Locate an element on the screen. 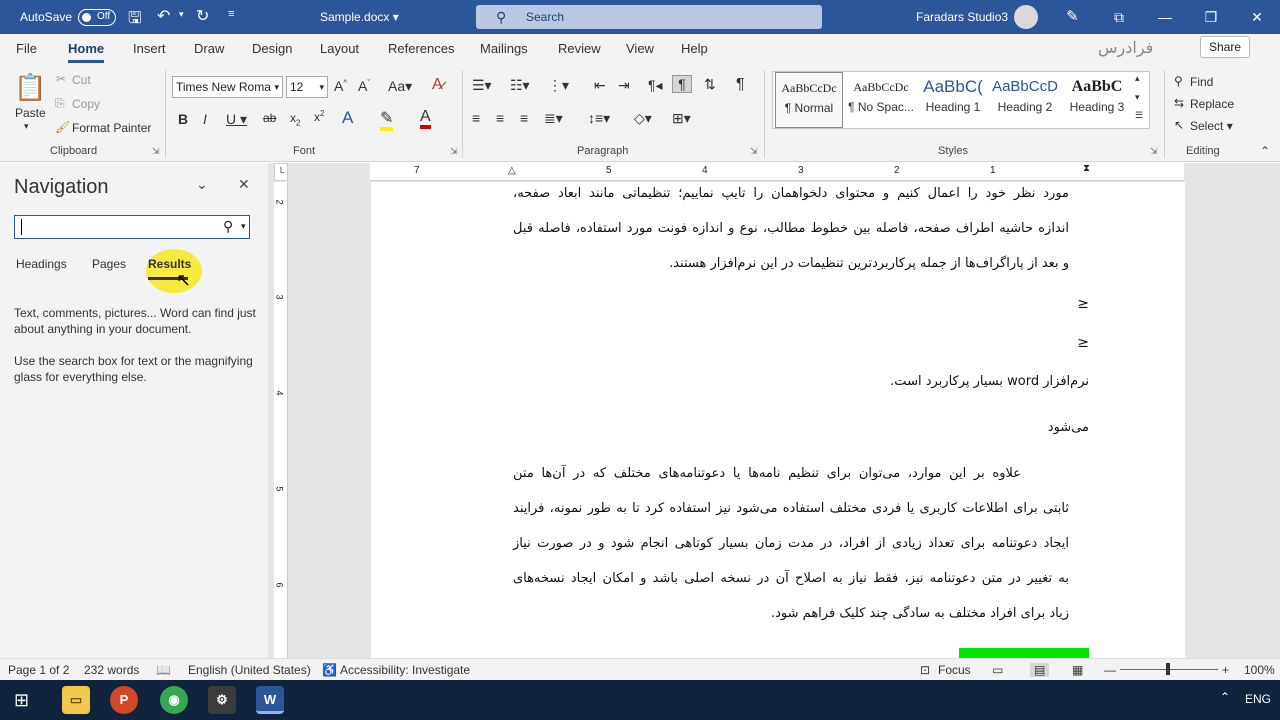 This screenshot has width=1280, height=720. font-size-select: 12 ▾ is located at coordinates (307, 87).